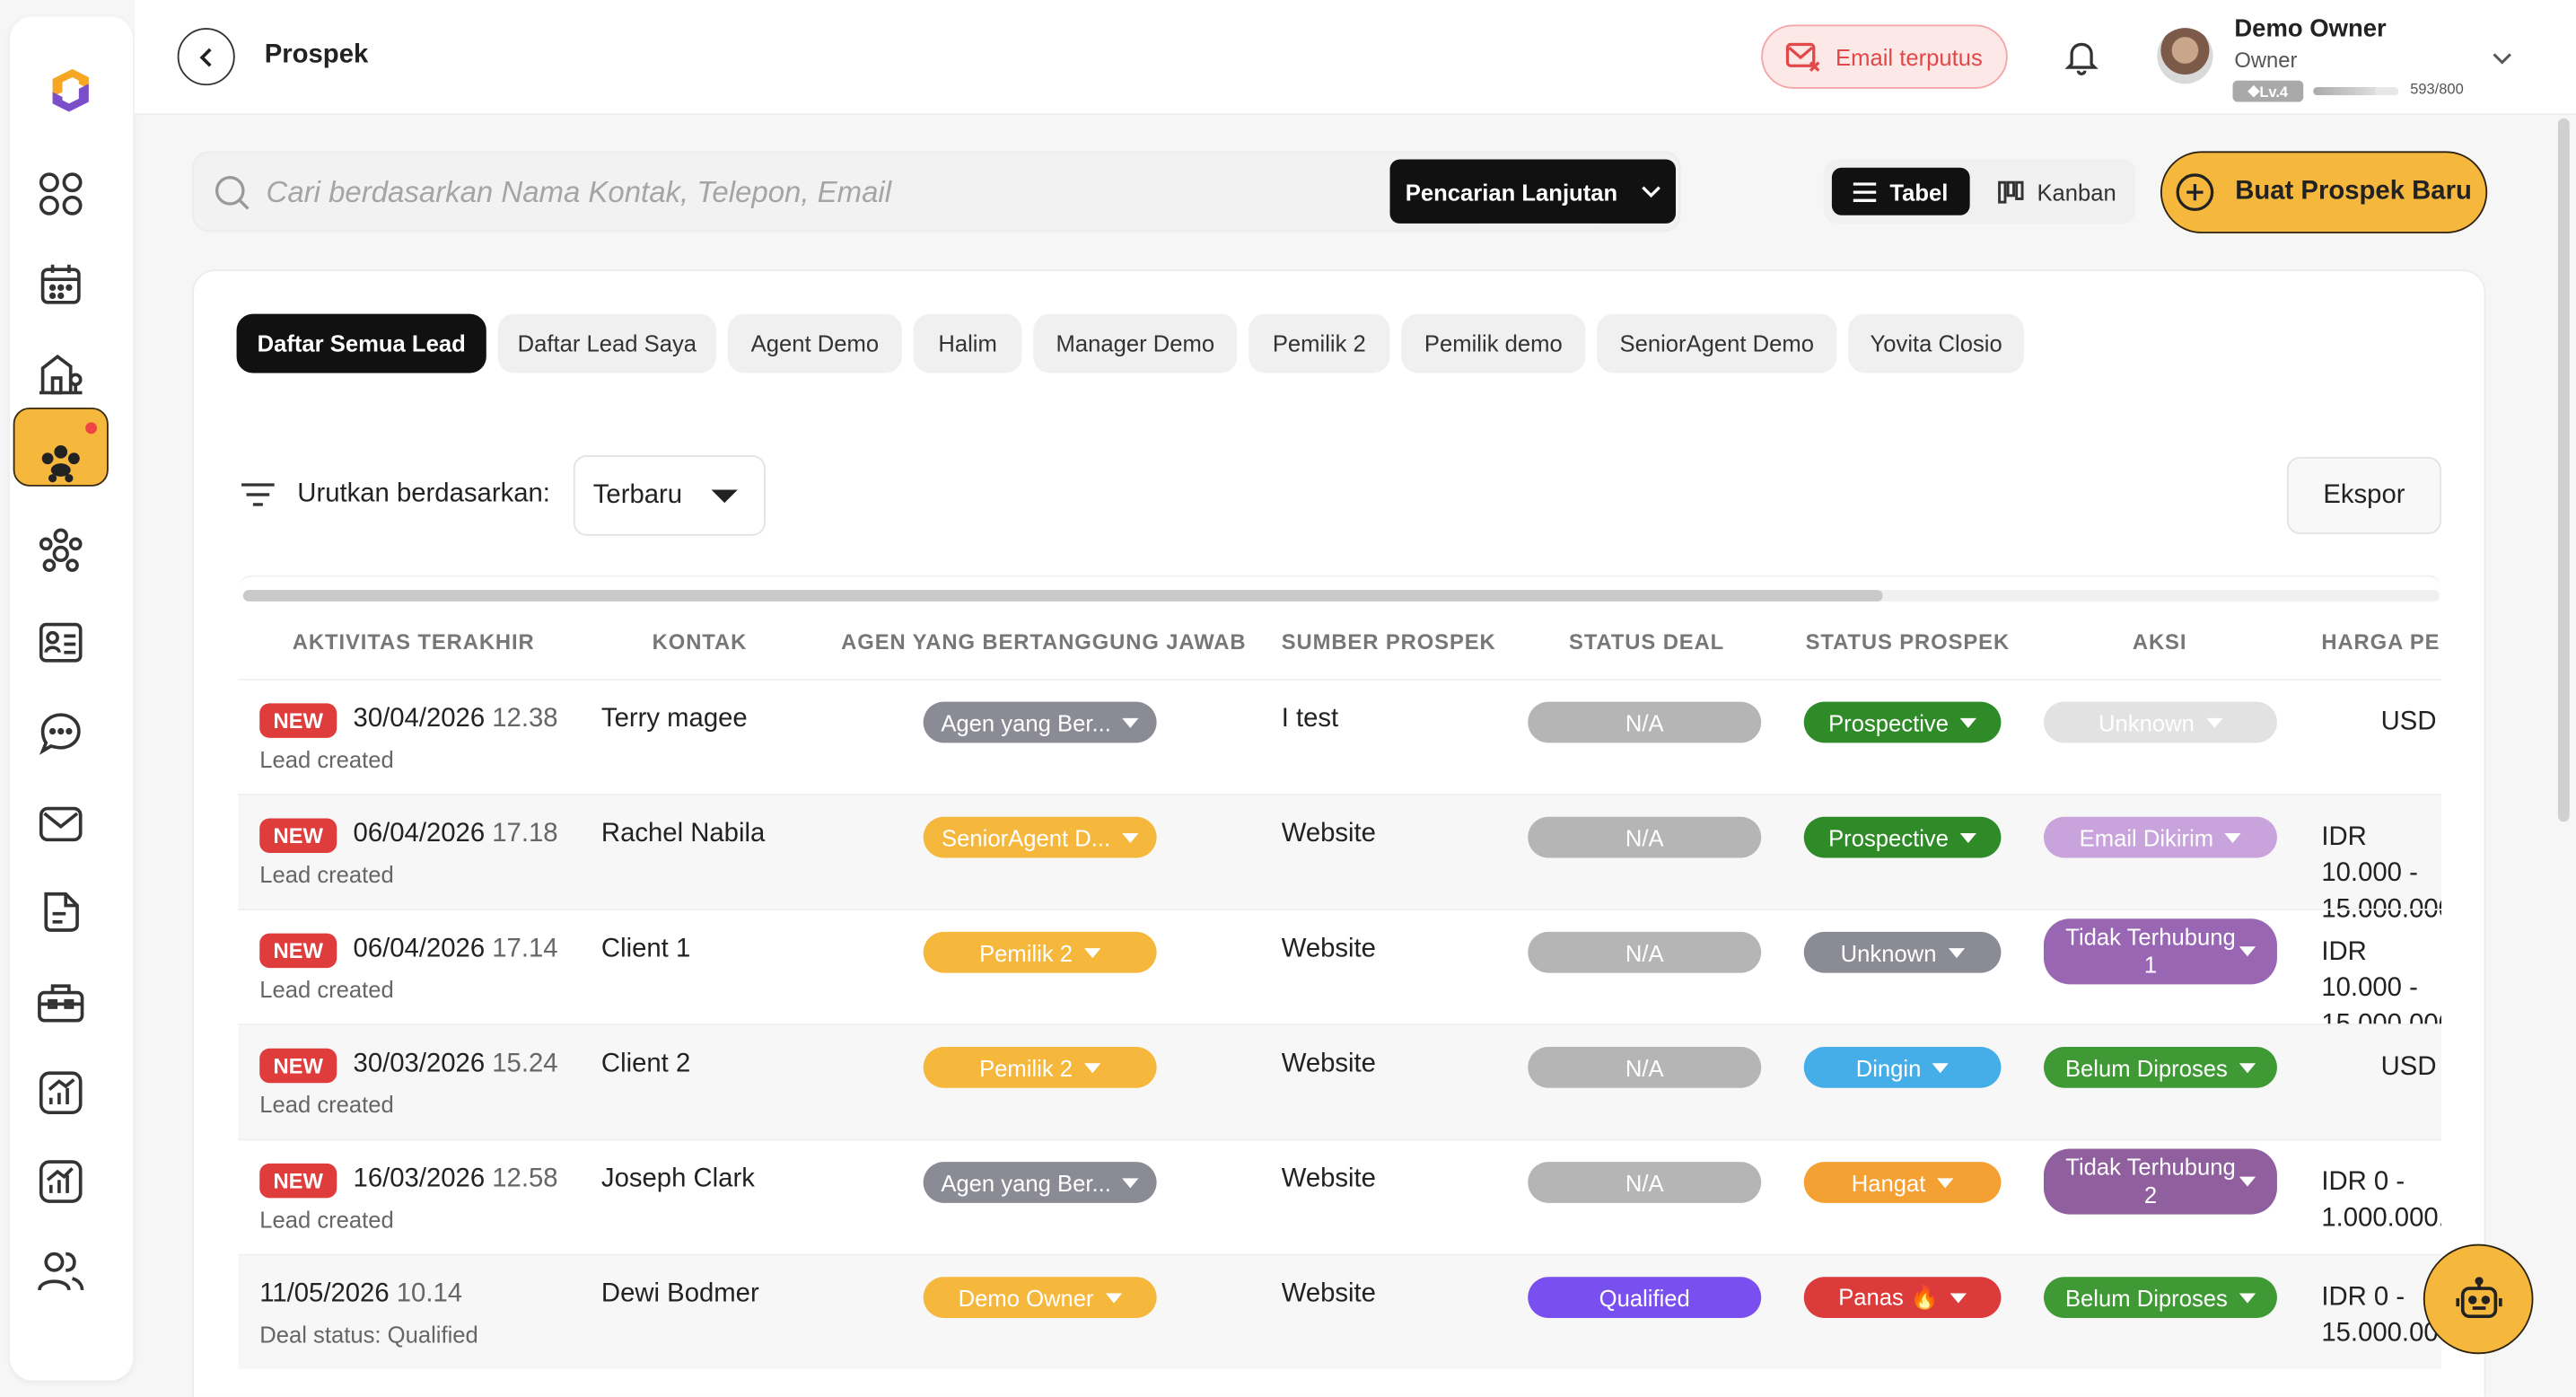  I want to click on chip-agent-demo: Agent Demo, so click(814, 343).